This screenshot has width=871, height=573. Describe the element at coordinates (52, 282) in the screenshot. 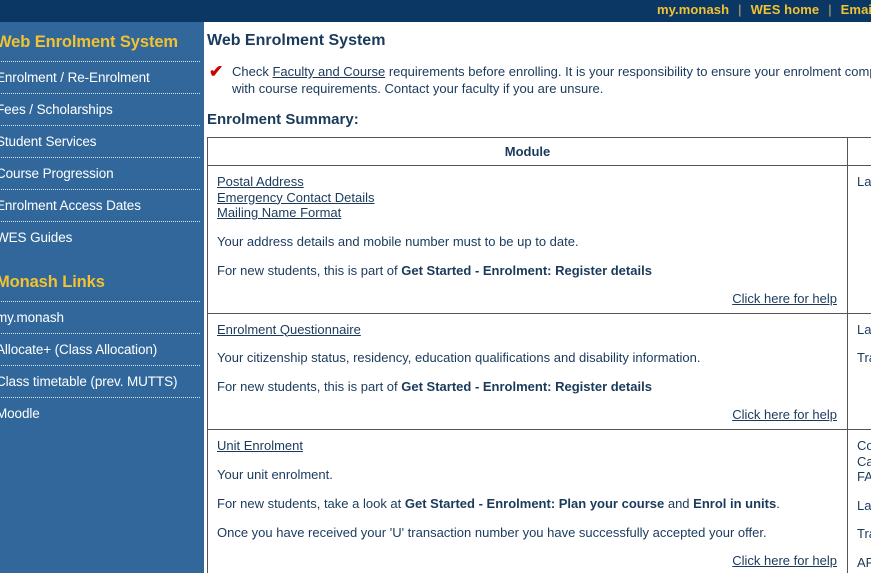

I see `sidebar-heading-monash-links: Monash Links` at that location.